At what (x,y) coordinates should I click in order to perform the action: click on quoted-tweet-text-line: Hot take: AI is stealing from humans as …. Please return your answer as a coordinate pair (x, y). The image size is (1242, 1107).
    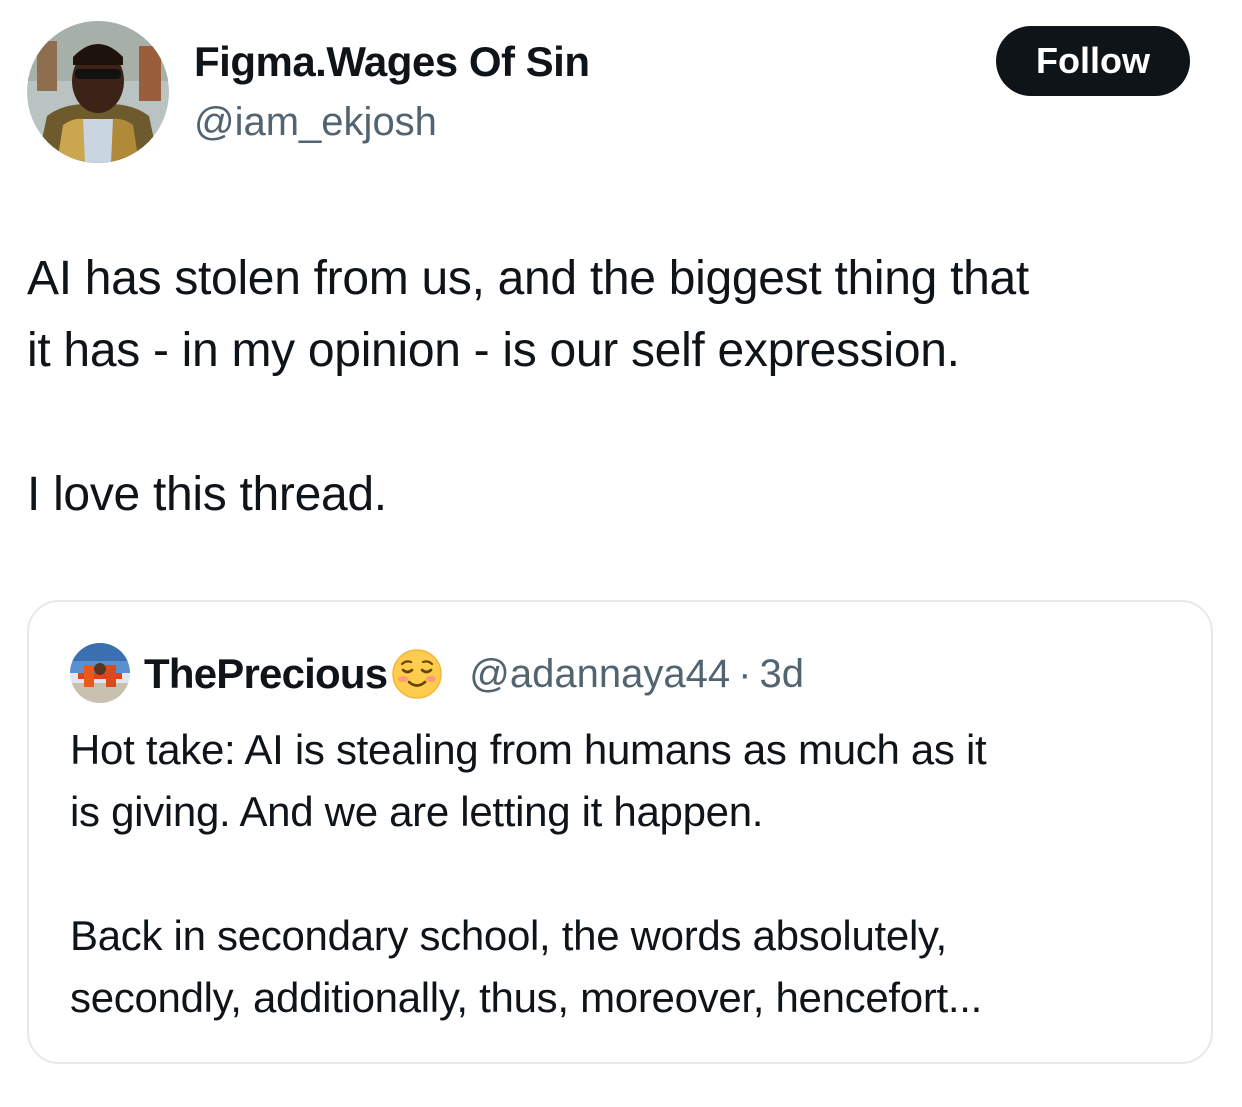
    Looking at the image, I should click on (528, 749).